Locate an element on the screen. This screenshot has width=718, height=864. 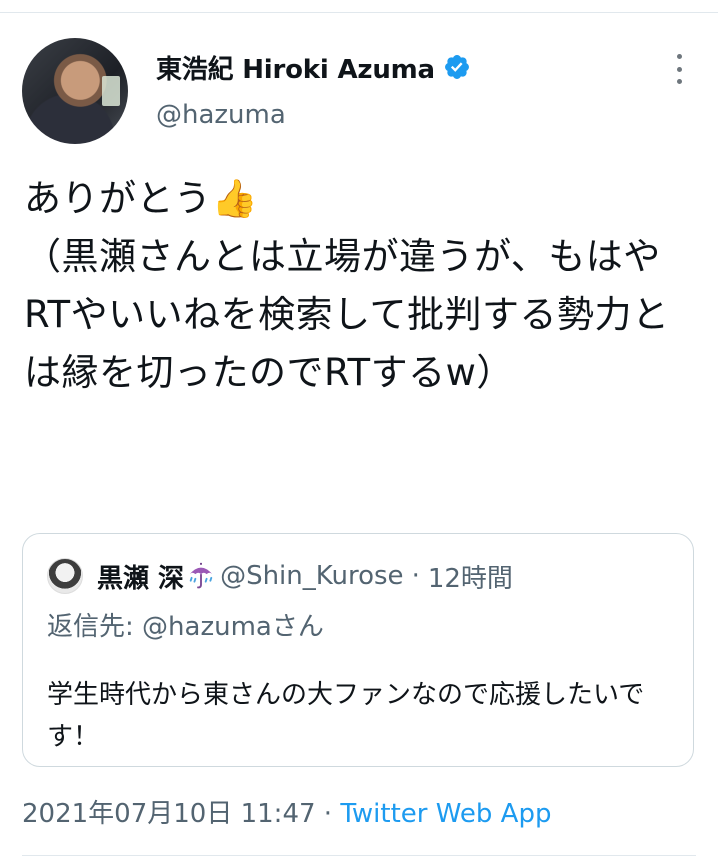
top-divider is located at coordinates (359, 12).